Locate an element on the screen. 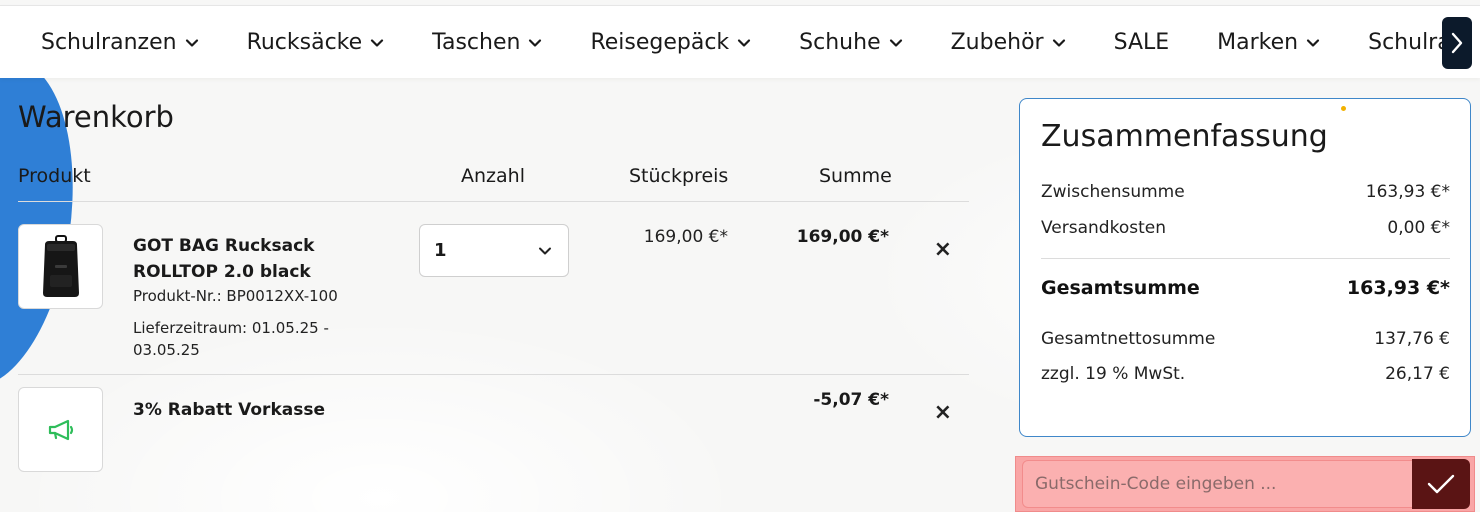  net-value: 137,76 € is located at coordinates (1412, 339).